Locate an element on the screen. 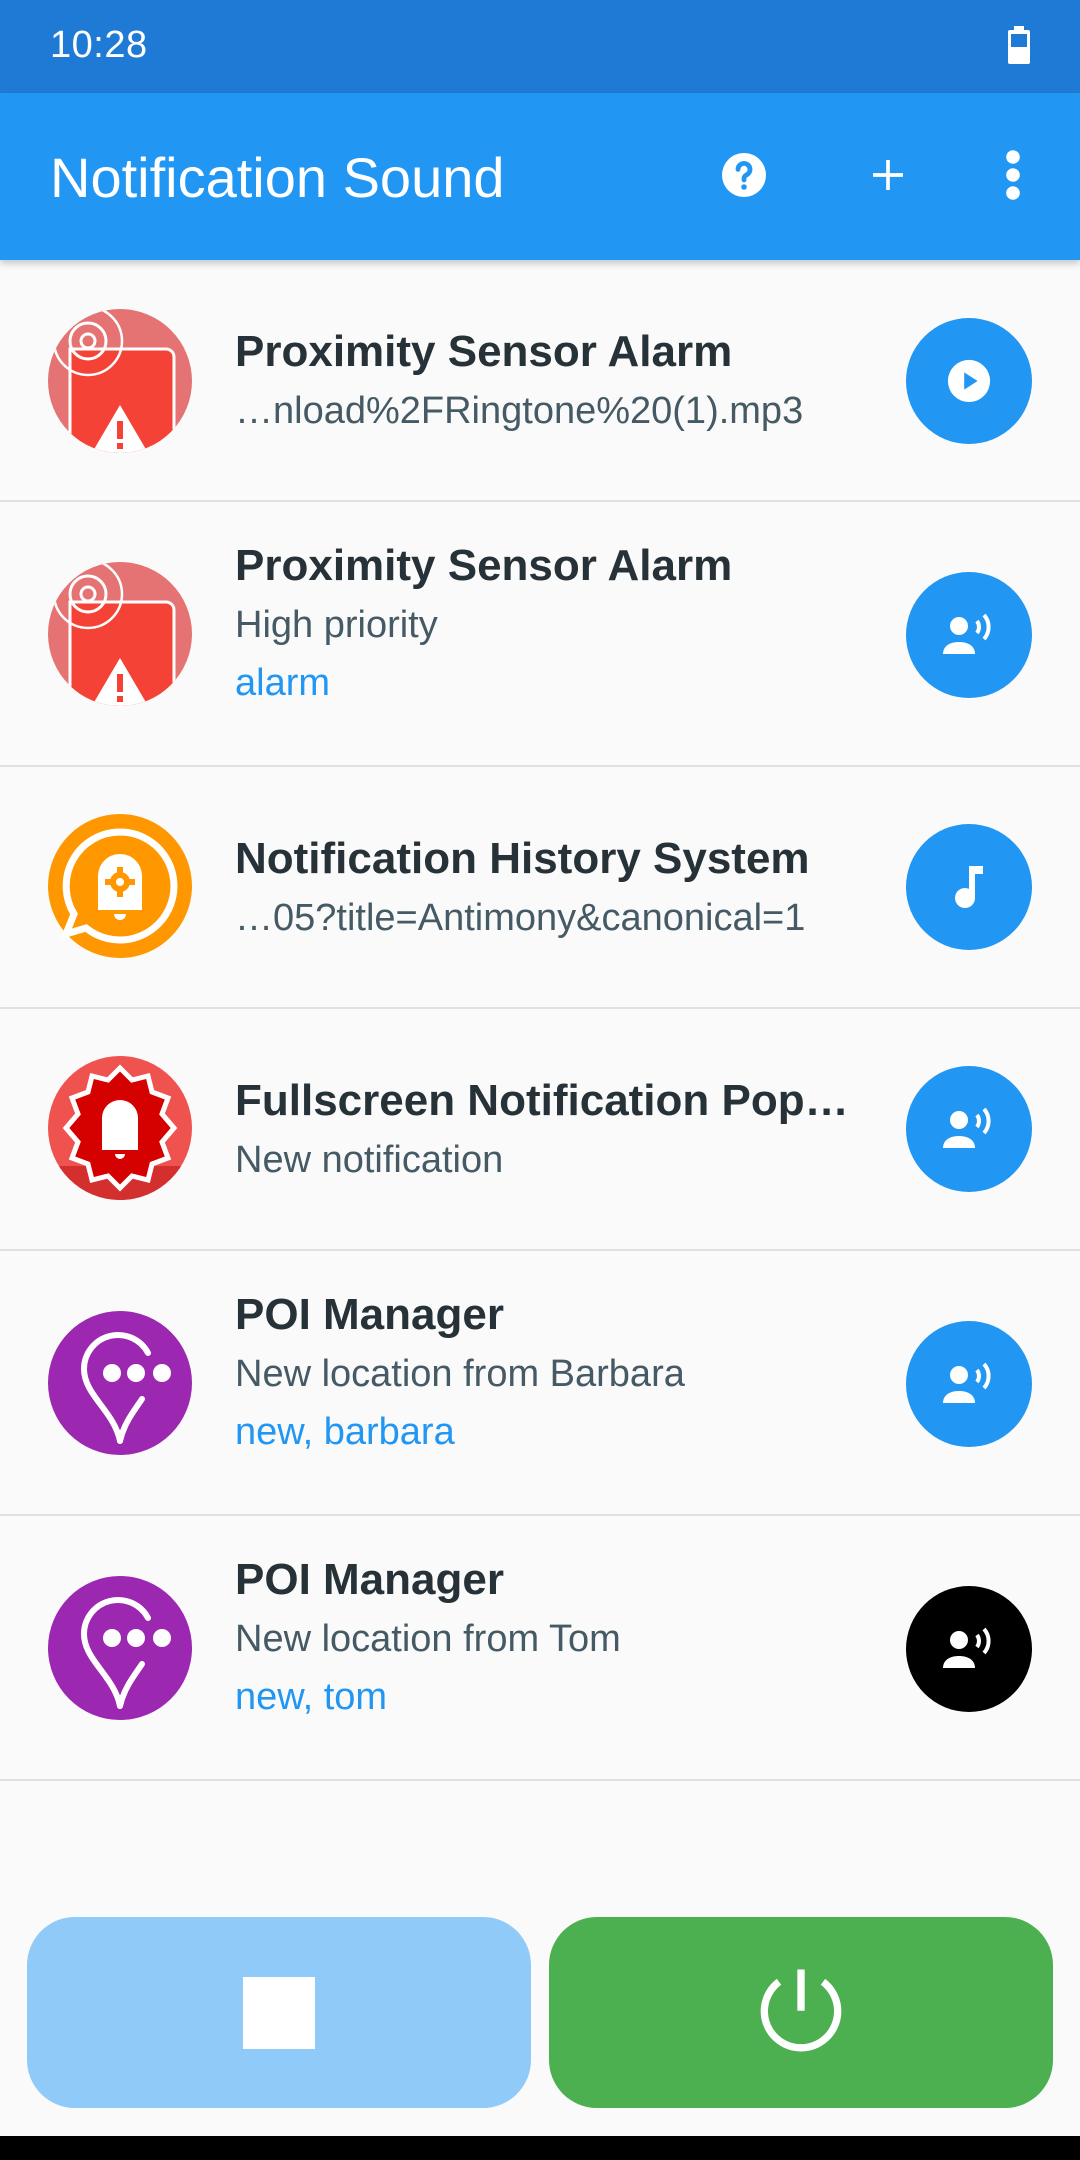 The width and height of the screenshot is (1080, 2160). app-bar: Notification Sound is located at coordinates (540, 176).